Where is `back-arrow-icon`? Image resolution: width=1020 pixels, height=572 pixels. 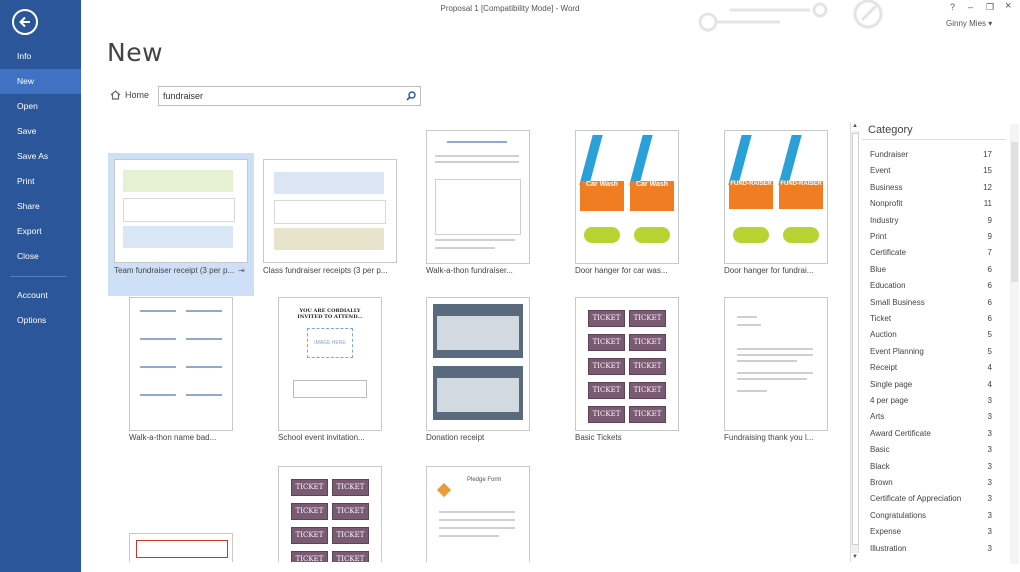 back-arrow-icon is located at coordinates (24, 22).